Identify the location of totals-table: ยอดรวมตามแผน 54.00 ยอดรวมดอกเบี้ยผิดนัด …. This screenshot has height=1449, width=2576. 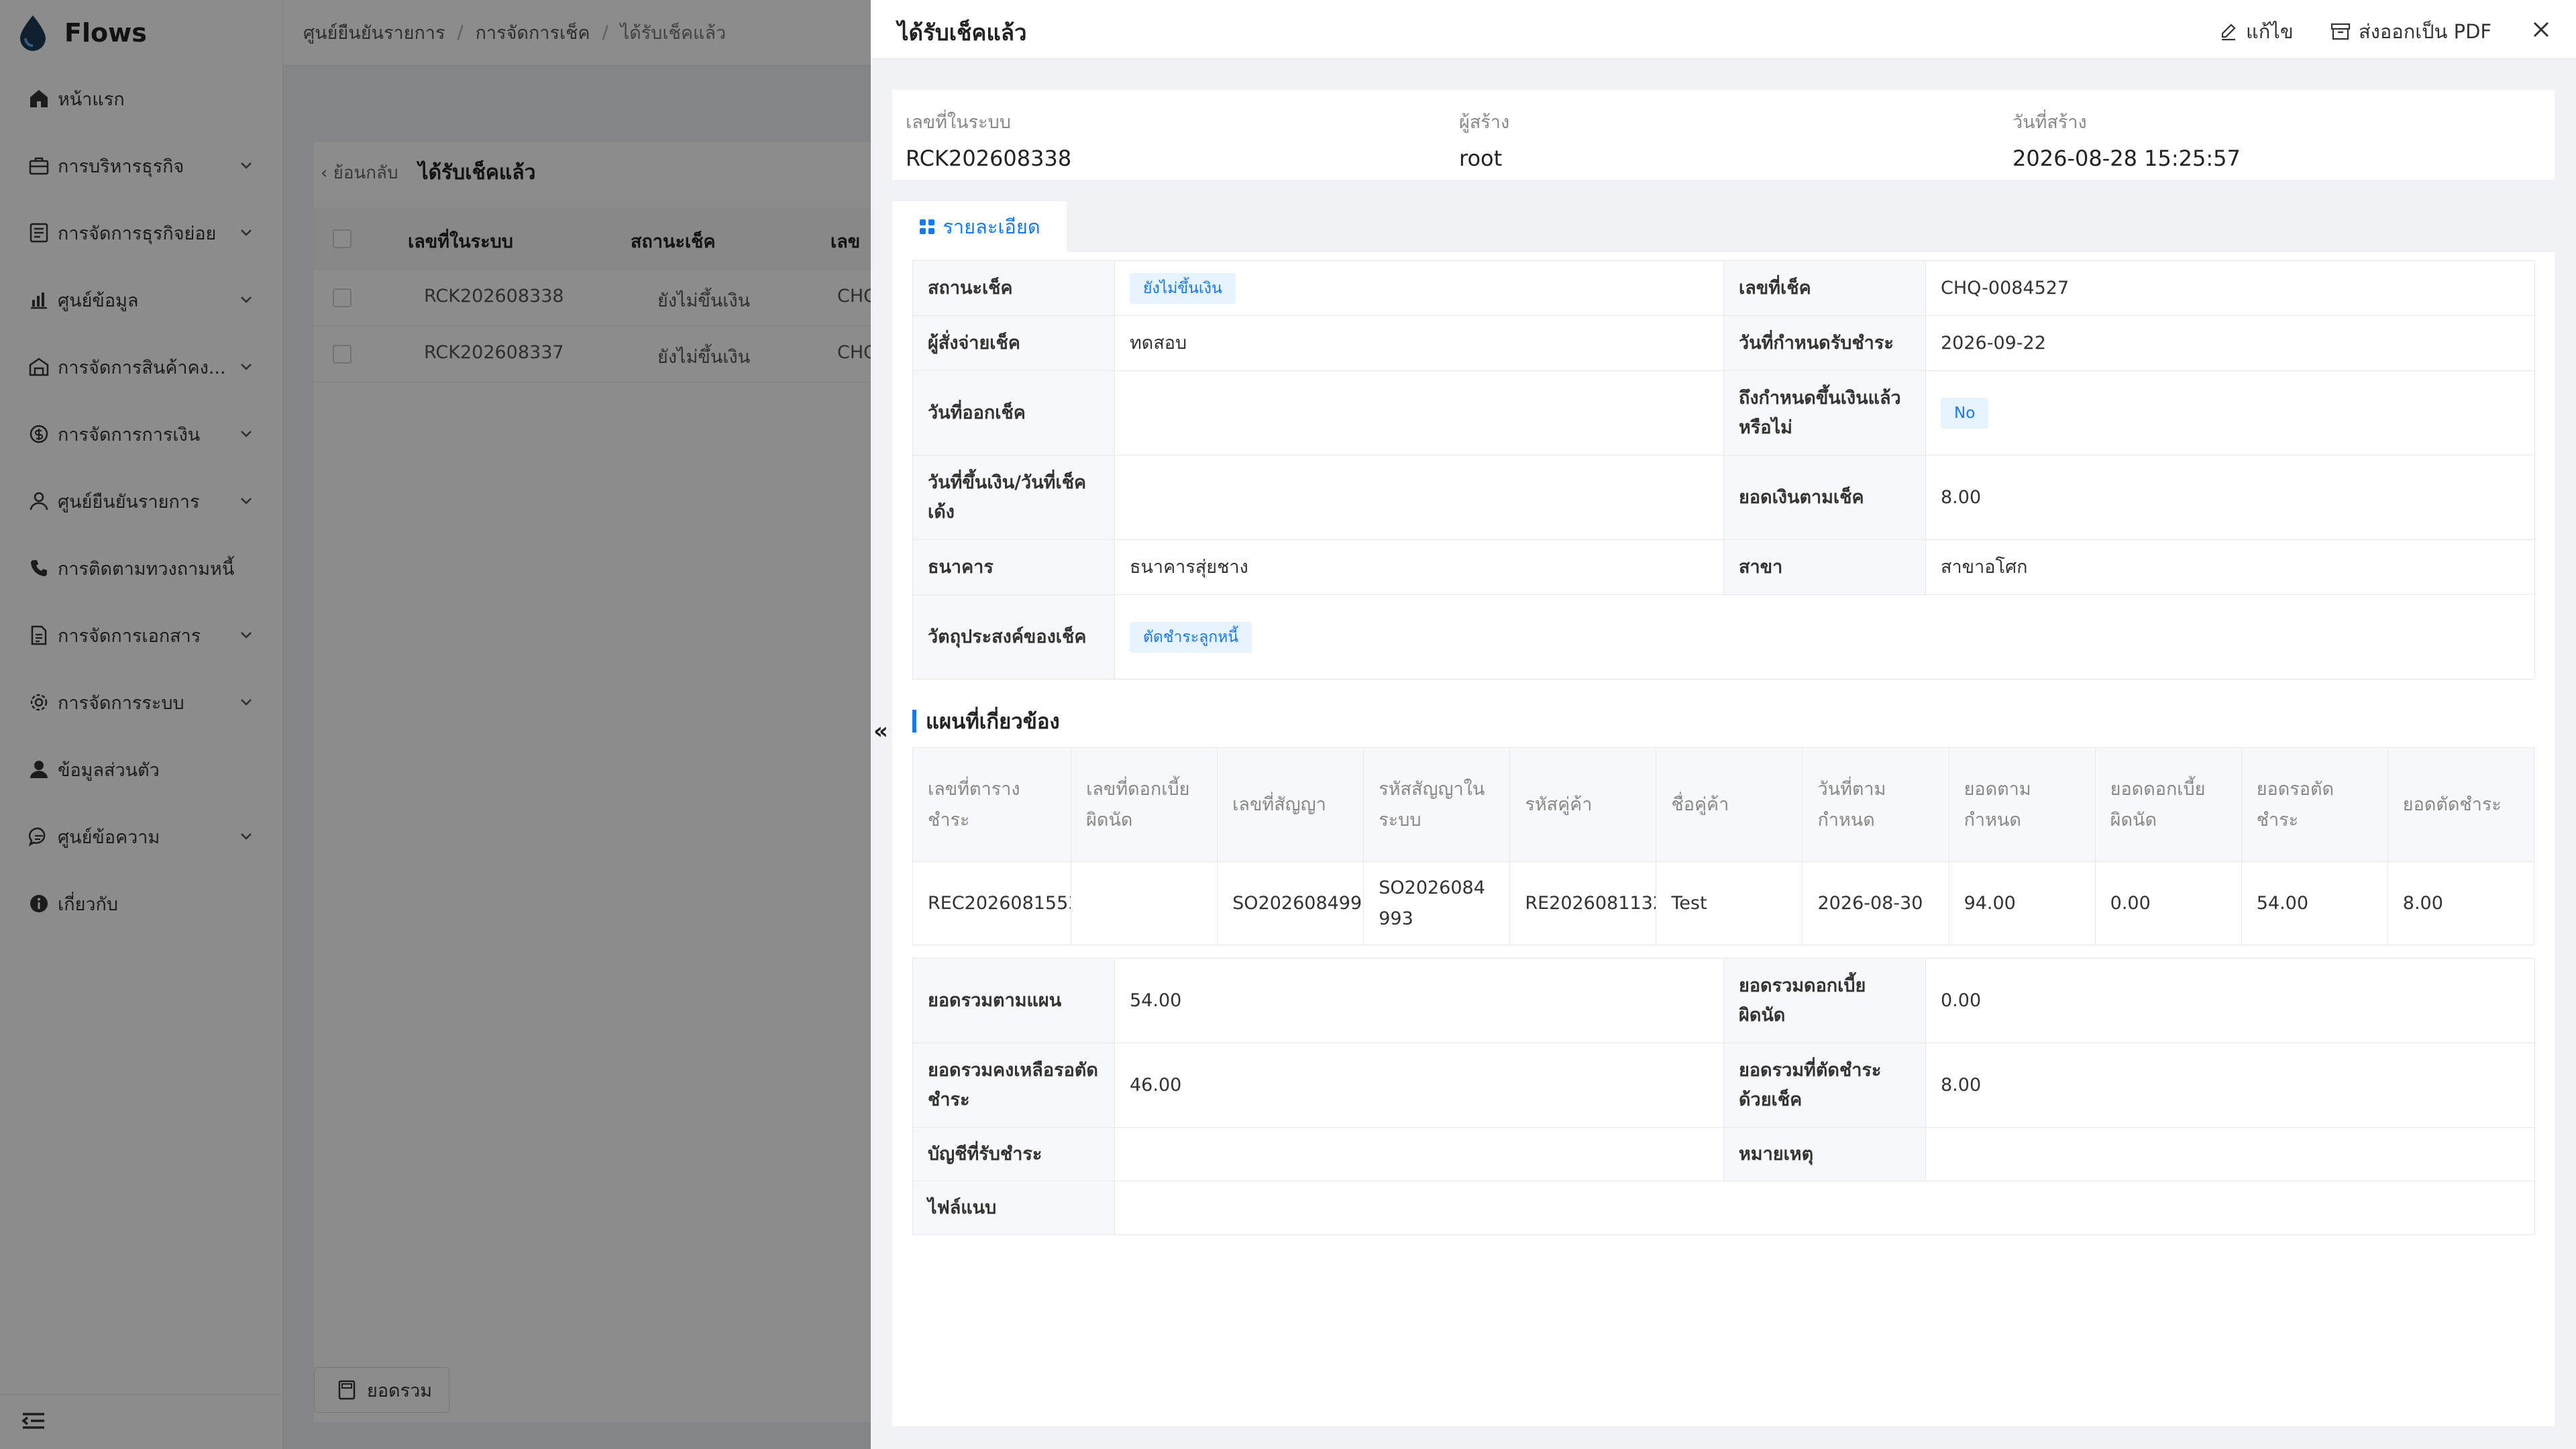
(1723, 1096).